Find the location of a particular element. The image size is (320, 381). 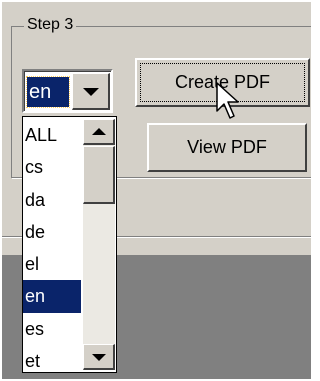

language-select: en is located at coordinates (67, 91).